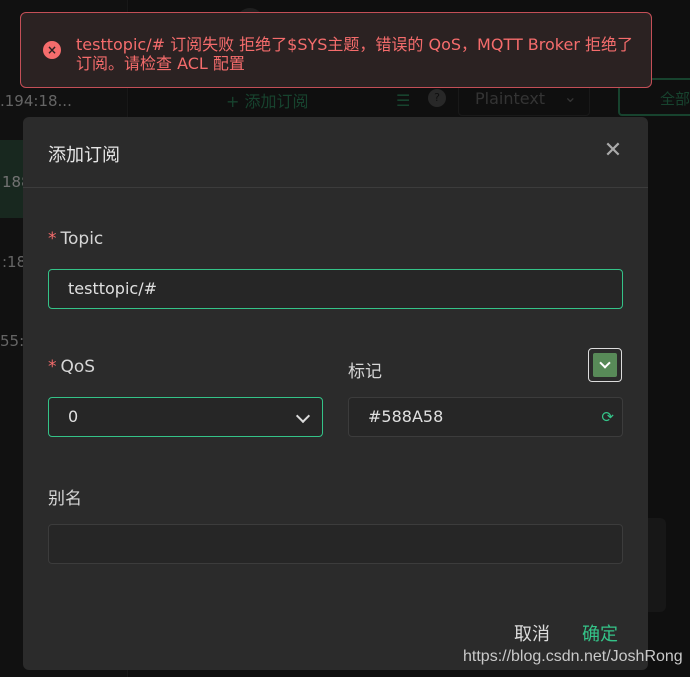 The height and width of the screenshot is (677, 690). What do you see at coordinates (607, 417) in the screenshot?
I see `refresh-icon: ⟳` at bounding box center [607, 417].